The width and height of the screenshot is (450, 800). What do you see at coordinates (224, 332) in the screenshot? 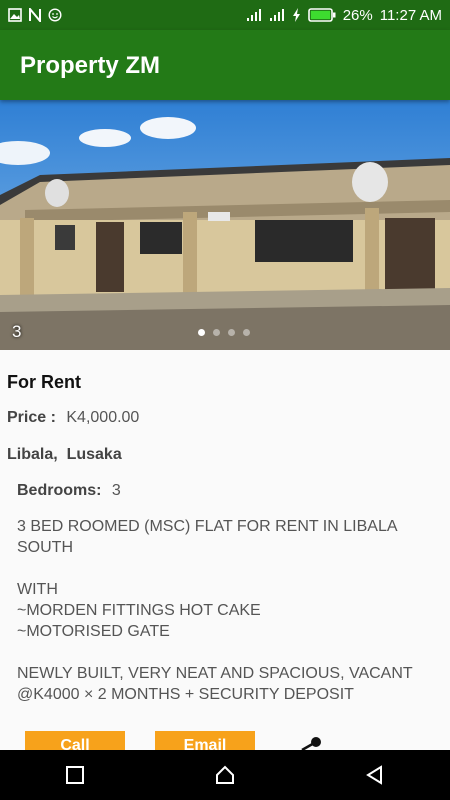
I see `page-indicator` at bounding box center [224, 332].